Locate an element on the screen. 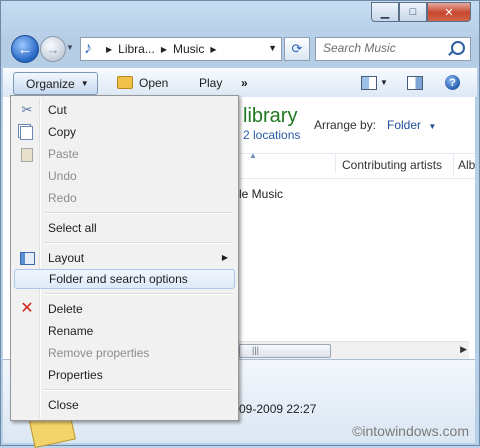 The height and width of the screenshot is (448, 480). menu-item-label: Rename is located at coordinates (71, 331).